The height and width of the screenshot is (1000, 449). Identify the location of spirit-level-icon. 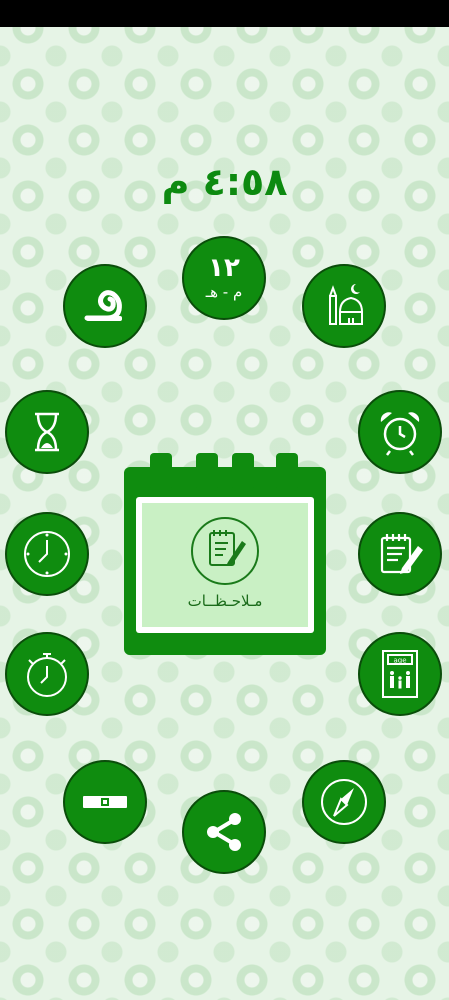
(105, 802).